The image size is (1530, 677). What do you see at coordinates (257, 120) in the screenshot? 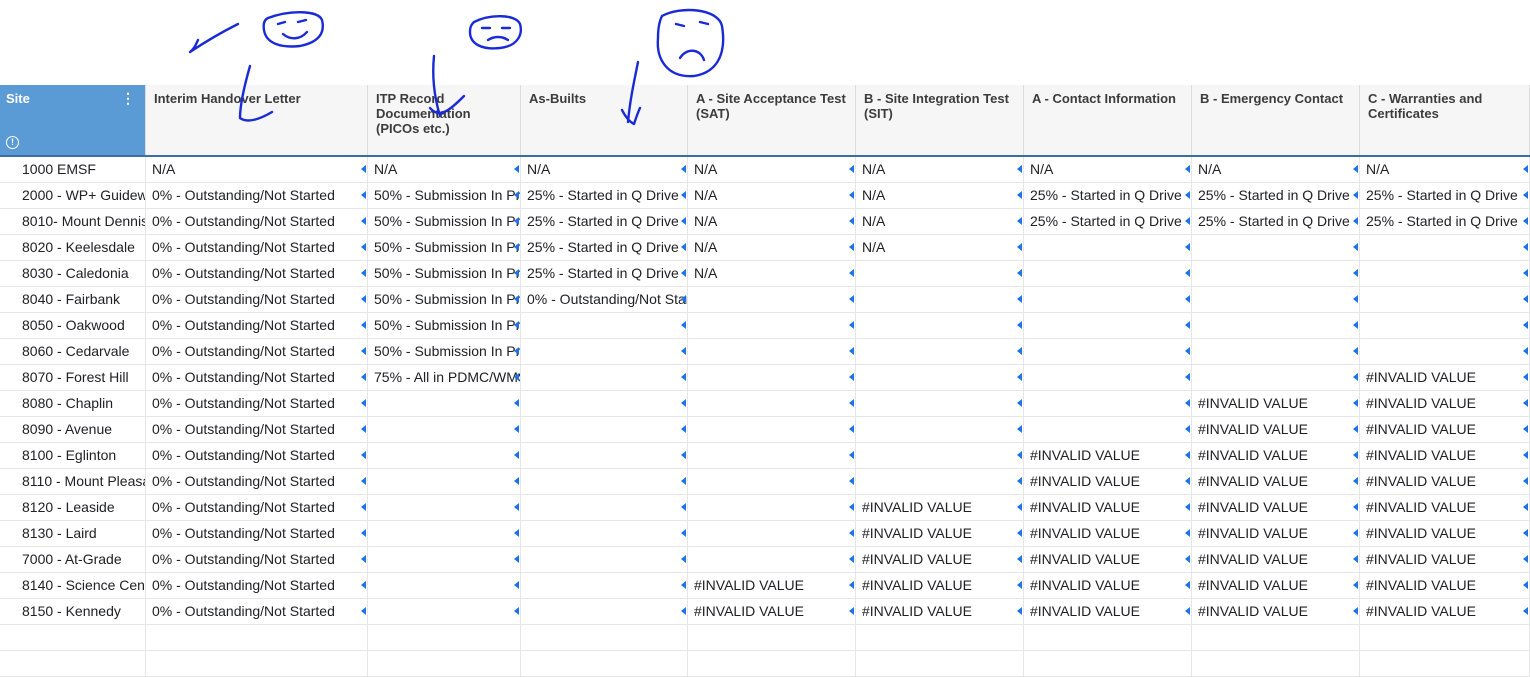
I see `header-interim-handover-letter: Interim Handover Letter` at bounding box center [257, 120].